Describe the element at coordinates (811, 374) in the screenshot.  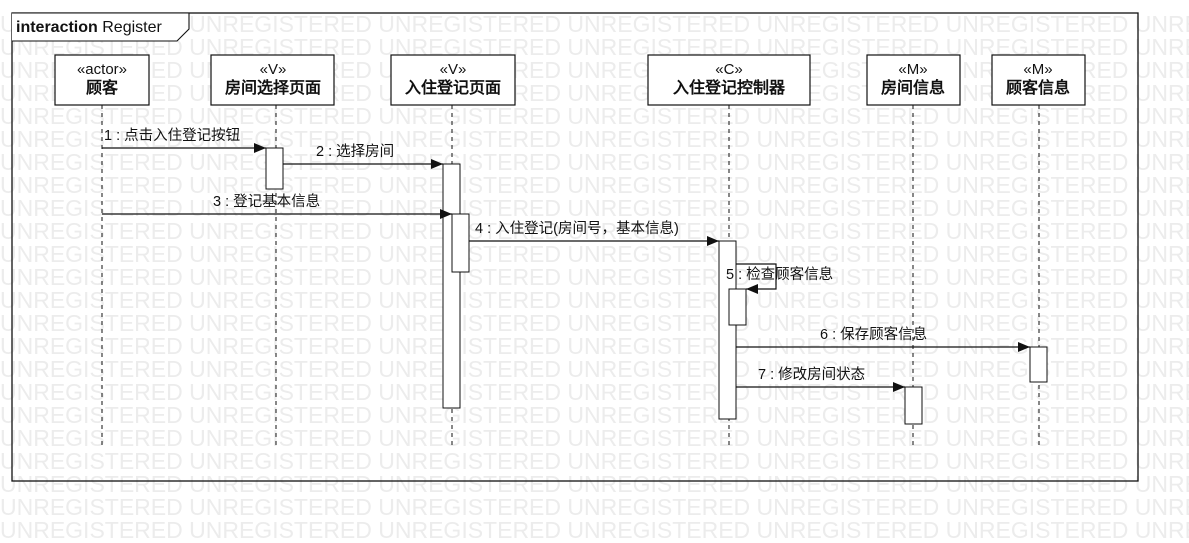
I see `message-label: 7 : 修改房间状态` at that location.